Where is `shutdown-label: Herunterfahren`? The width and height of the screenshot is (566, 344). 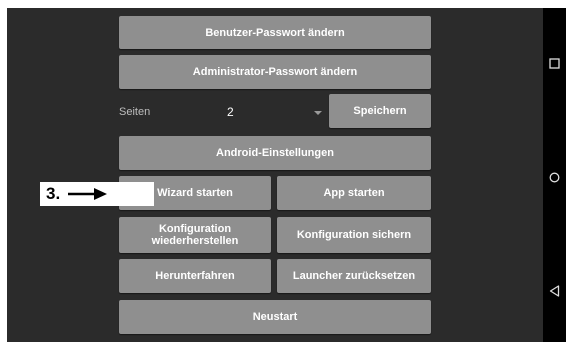
shutdown-label: Herunterfahren is located at coordinates (195, 276).